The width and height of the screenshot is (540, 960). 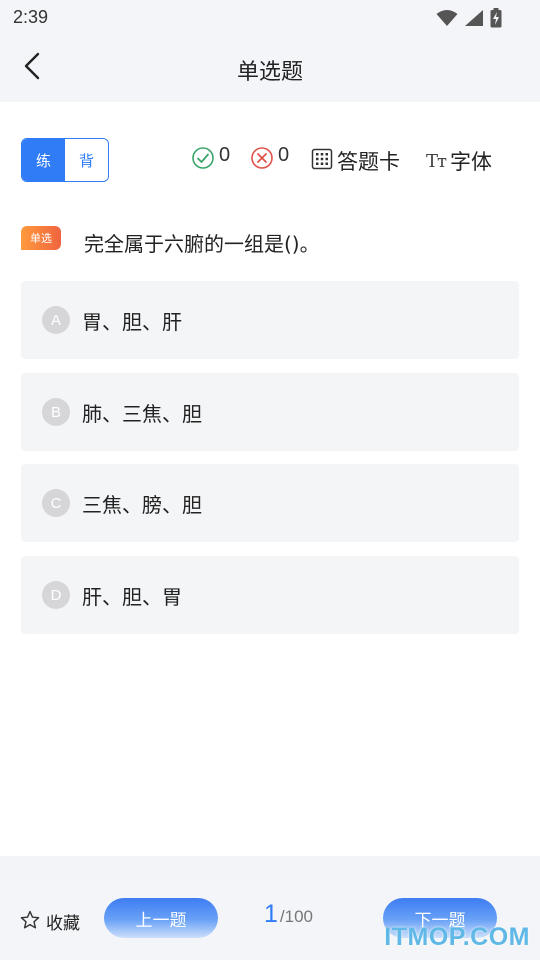 I want to click on status-icons, so click(x=469, y=18).